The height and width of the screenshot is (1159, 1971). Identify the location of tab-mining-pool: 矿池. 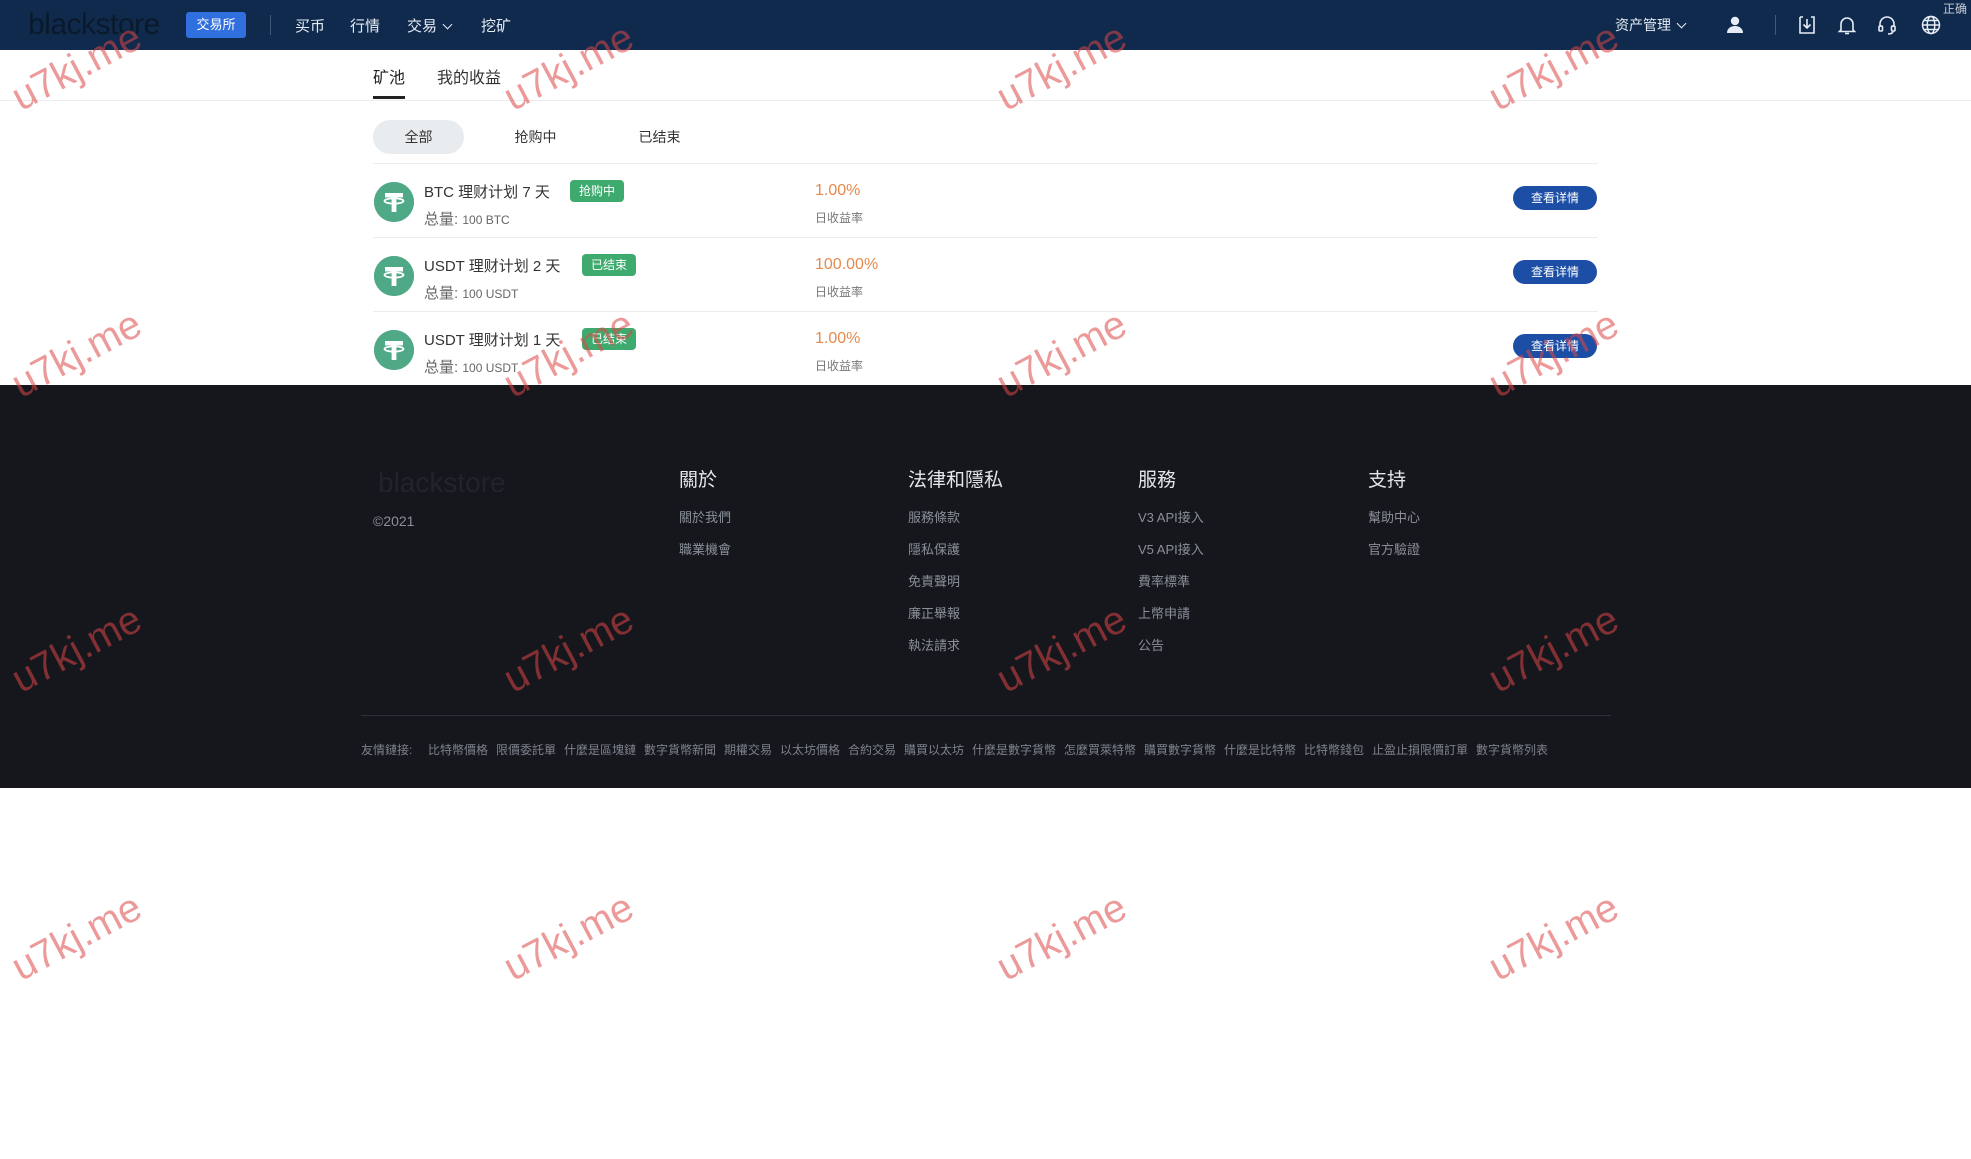
(389, 76).